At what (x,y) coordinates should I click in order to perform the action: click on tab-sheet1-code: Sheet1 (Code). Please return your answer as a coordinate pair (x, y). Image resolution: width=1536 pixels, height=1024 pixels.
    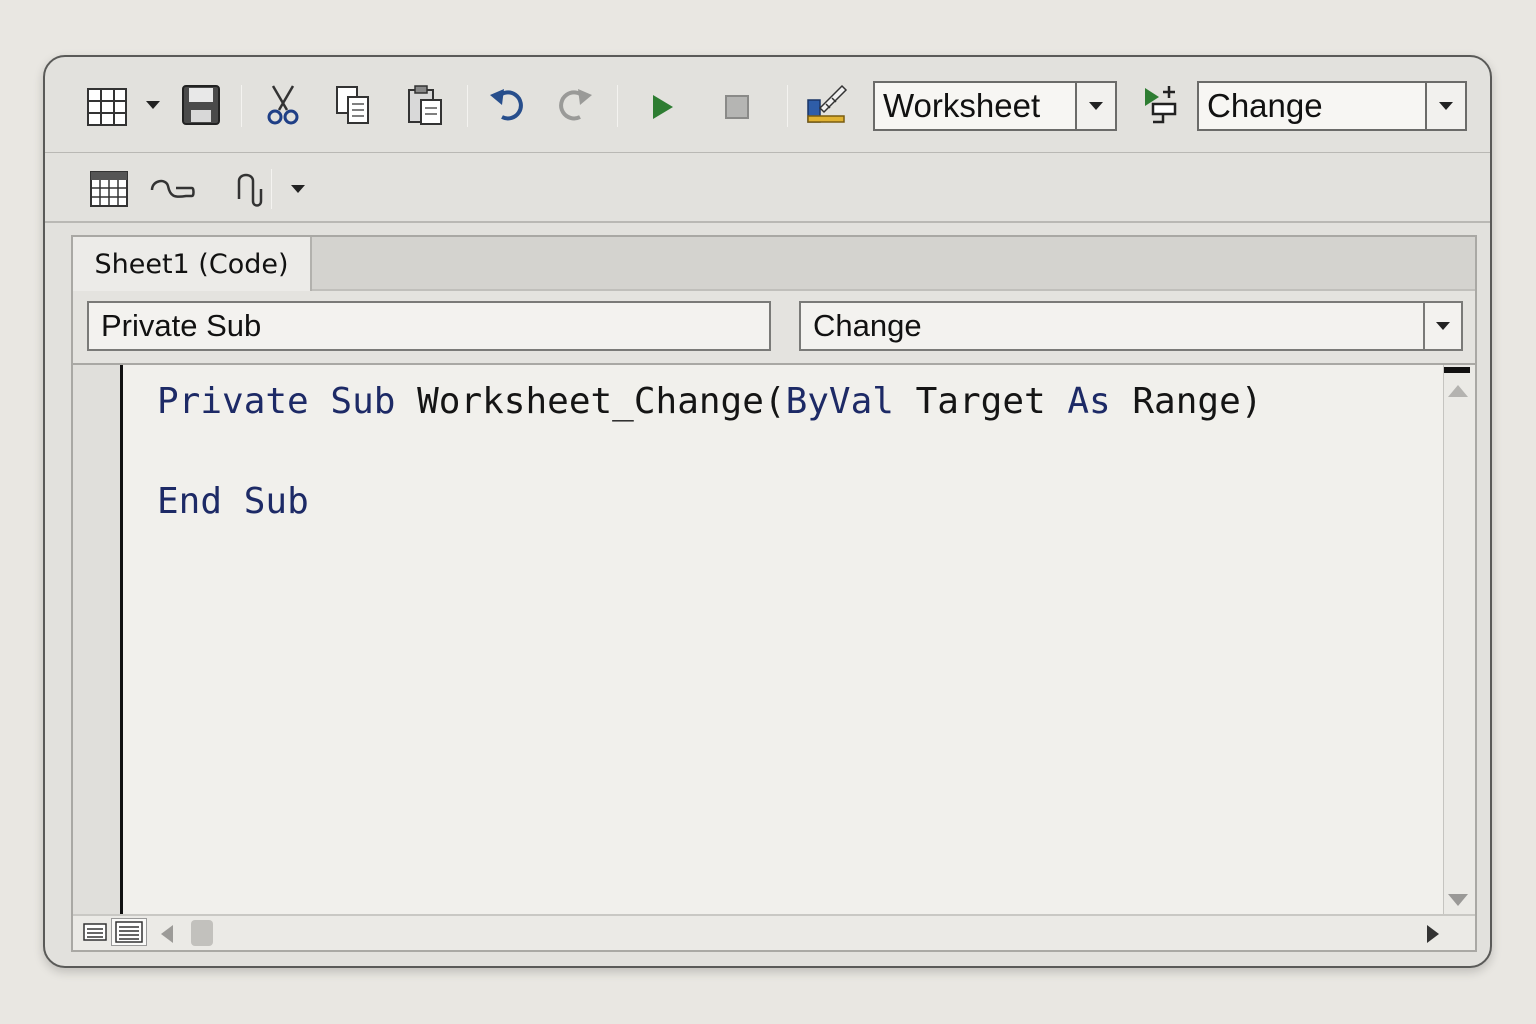
    Looking at the image, I should click on (192, 264).